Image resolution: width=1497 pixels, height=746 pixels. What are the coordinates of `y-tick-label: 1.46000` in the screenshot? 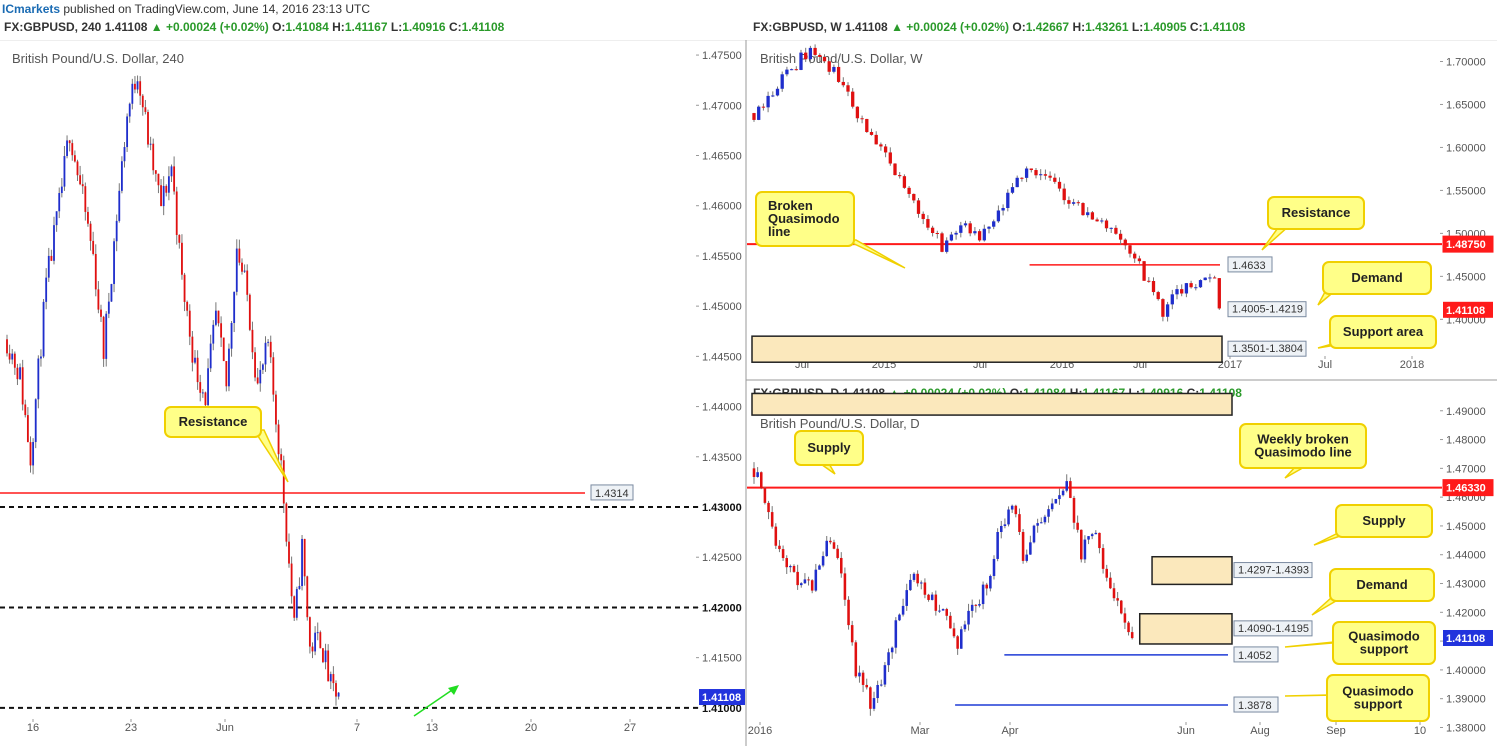 It's located at (722, 207).